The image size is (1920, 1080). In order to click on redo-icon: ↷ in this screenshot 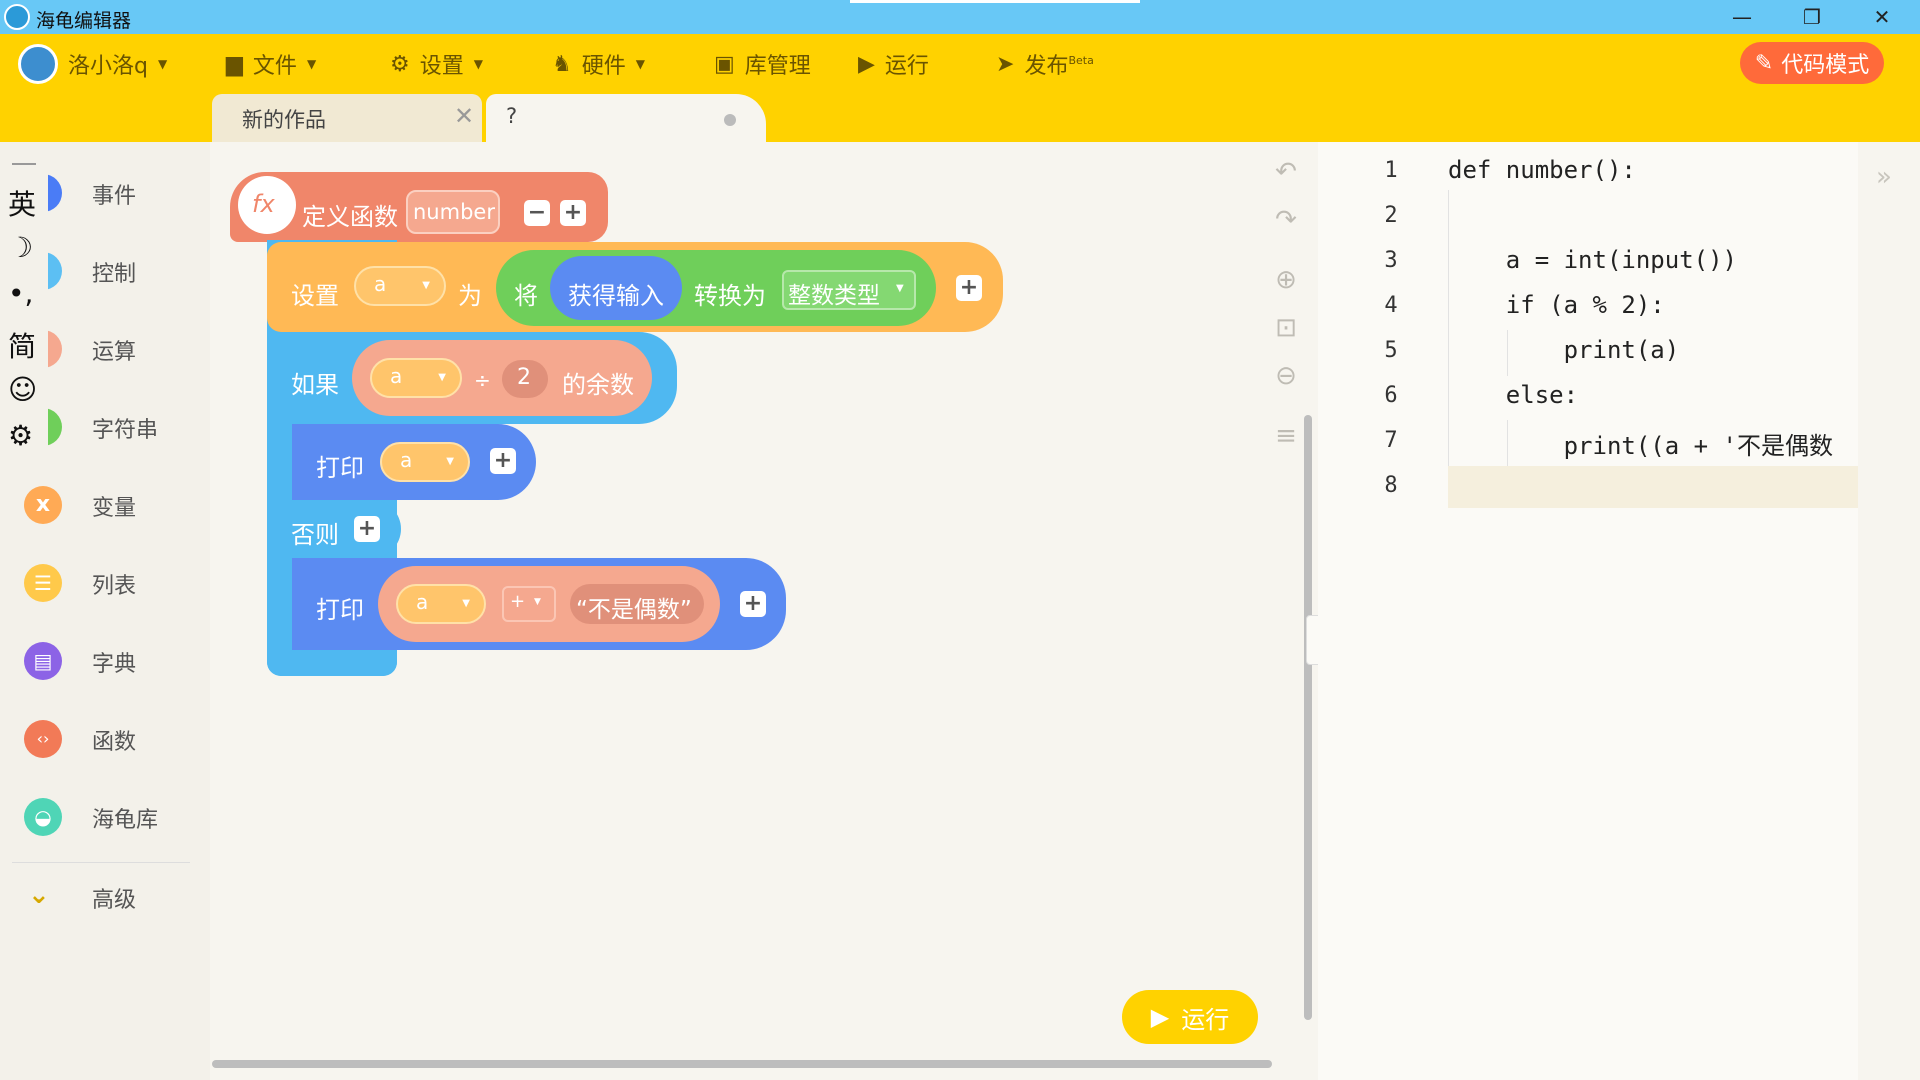, I will do `click(1286, 220)`.